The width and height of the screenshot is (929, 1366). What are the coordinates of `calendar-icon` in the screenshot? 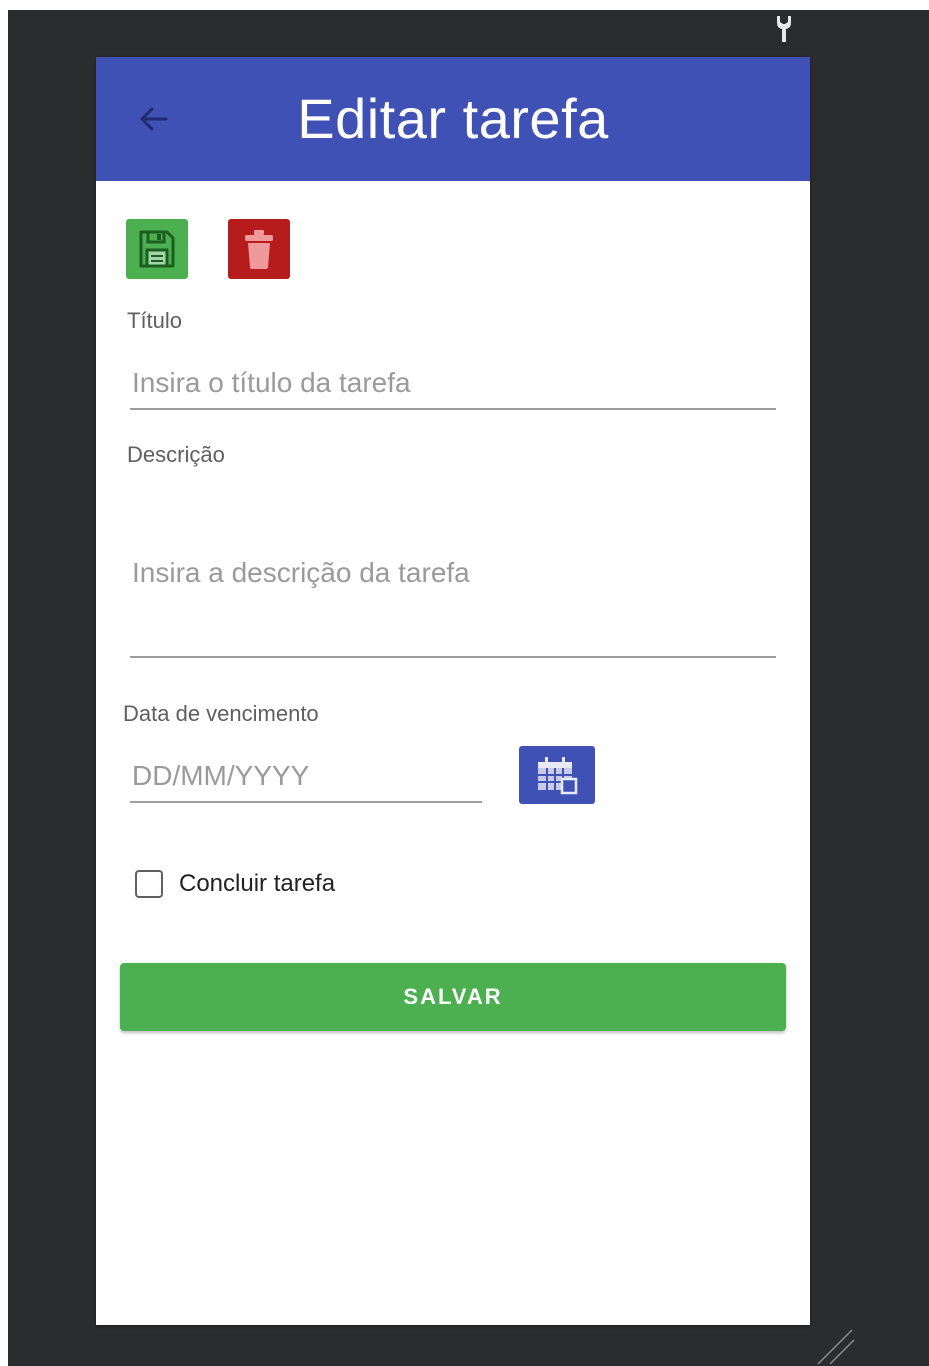 It's located at (558, 776).